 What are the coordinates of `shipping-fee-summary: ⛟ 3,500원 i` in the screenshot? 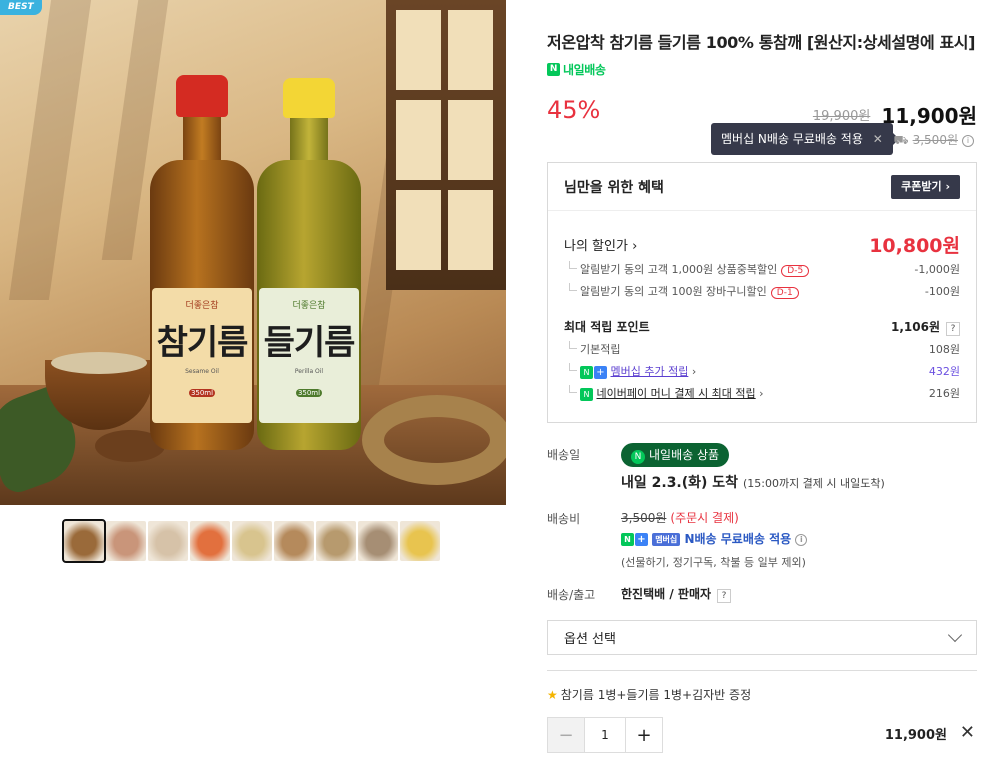 It's located at (933, 140).